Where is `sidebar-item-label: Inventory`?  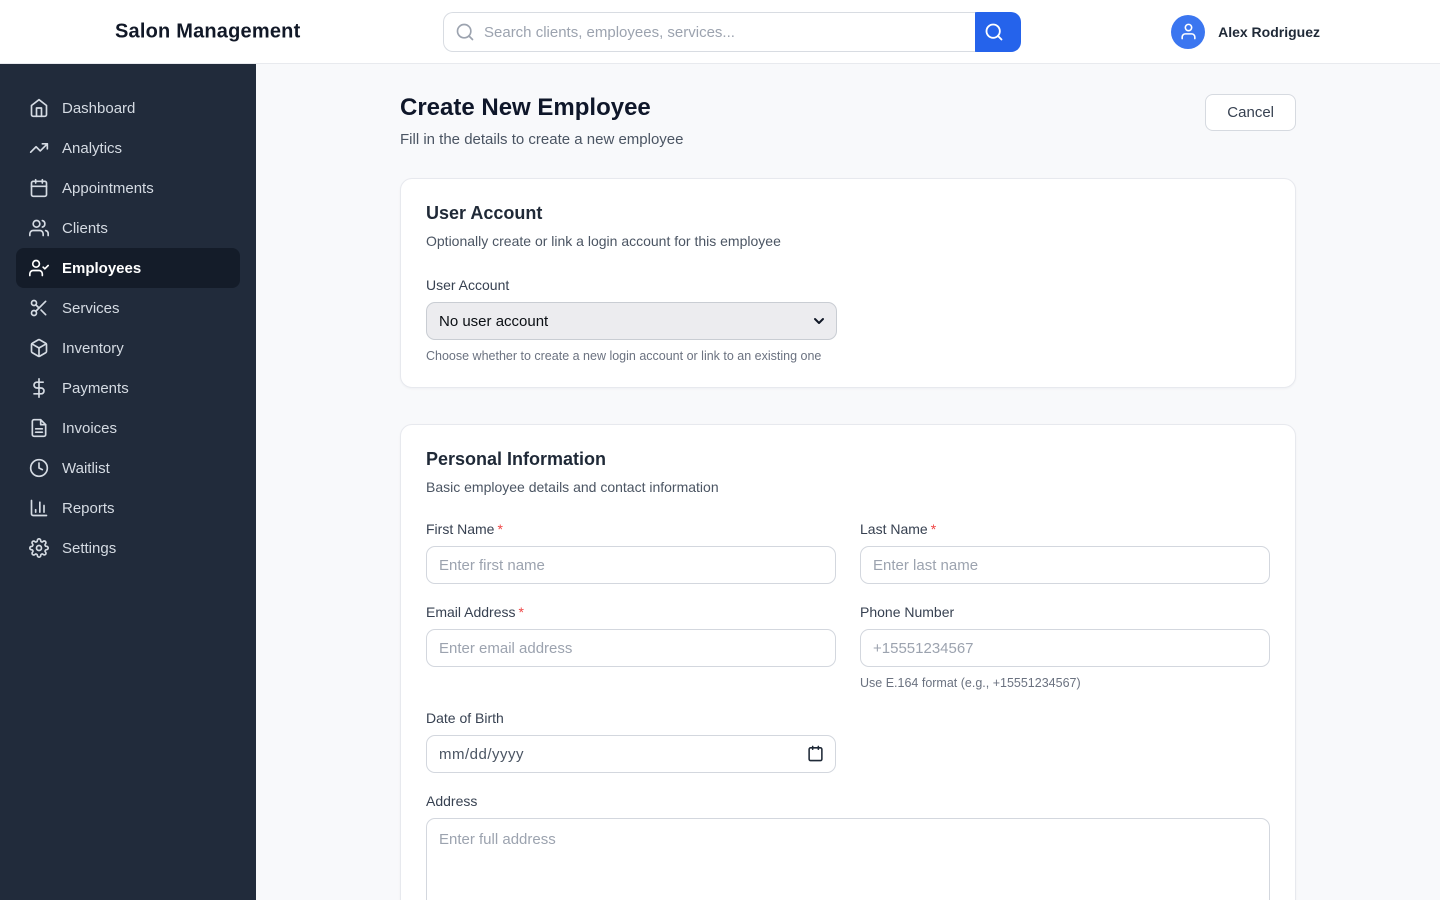
sidebar-item-label: Inventory is located at coordinates (93, 348).